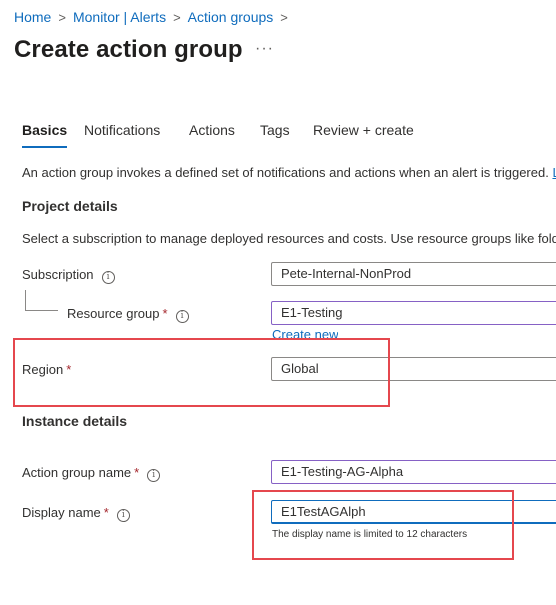  I want to click on more-options-icon: ···, so click(264, 49).